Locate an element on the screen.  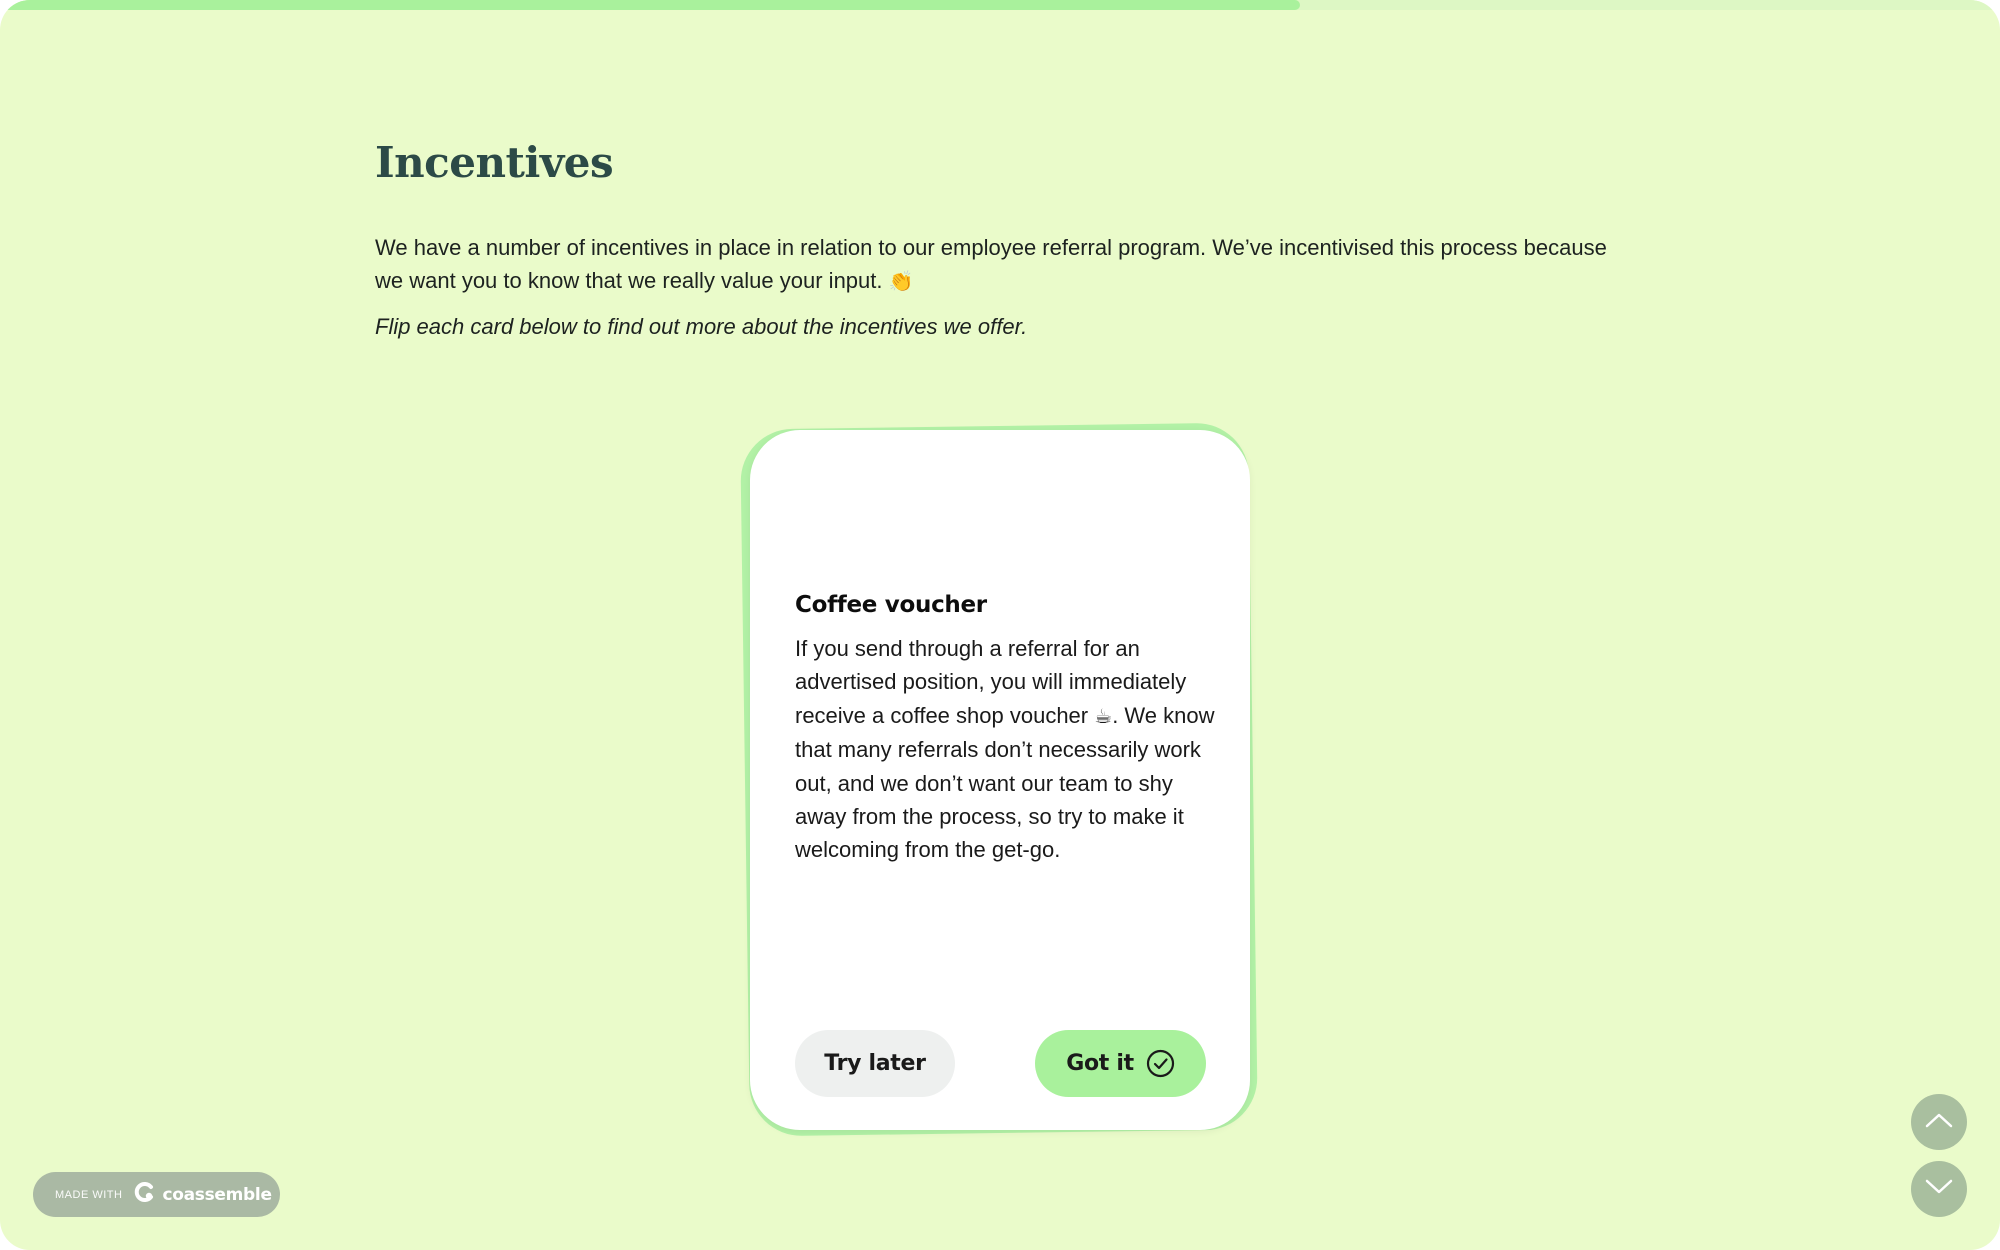
try-later-label: Try later is located at coordinates (875, 1063).